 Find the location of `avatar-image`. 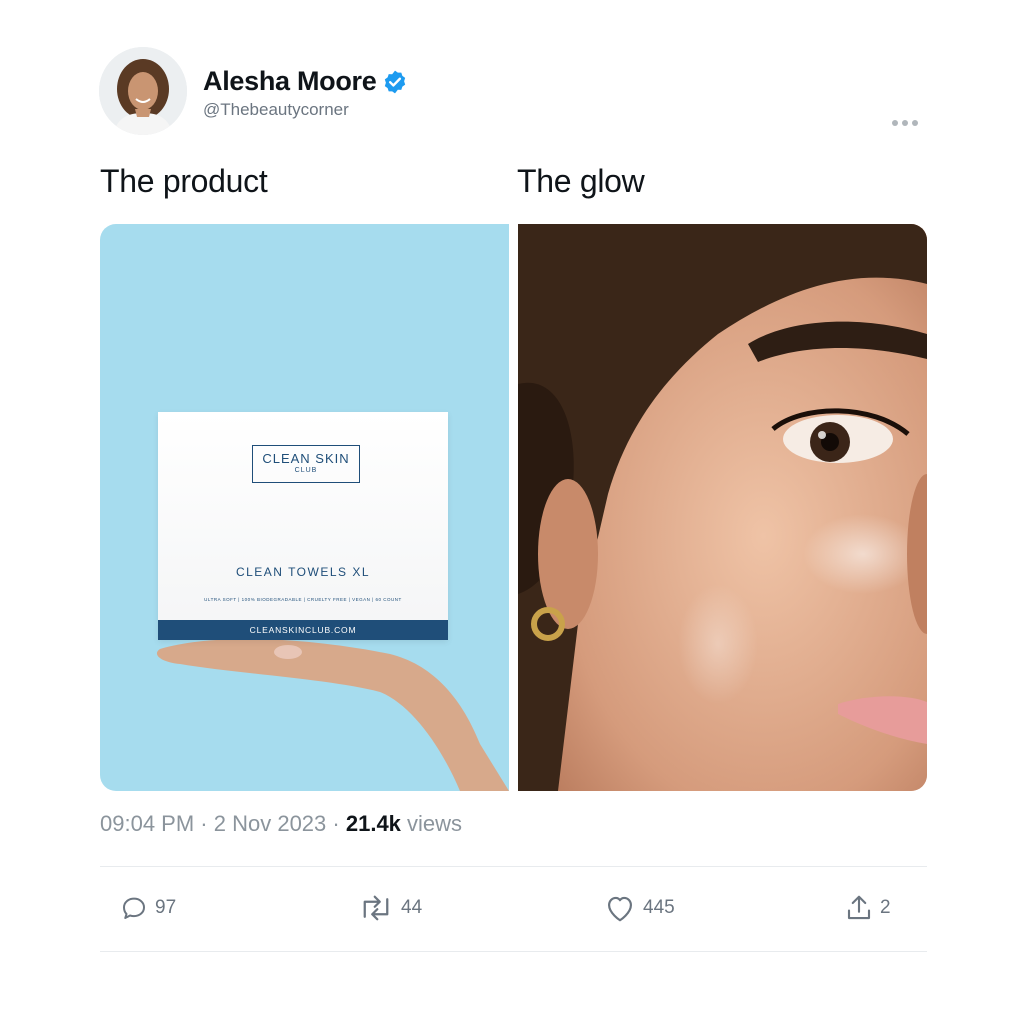

avatar-image is located at coordinates (143, 91).